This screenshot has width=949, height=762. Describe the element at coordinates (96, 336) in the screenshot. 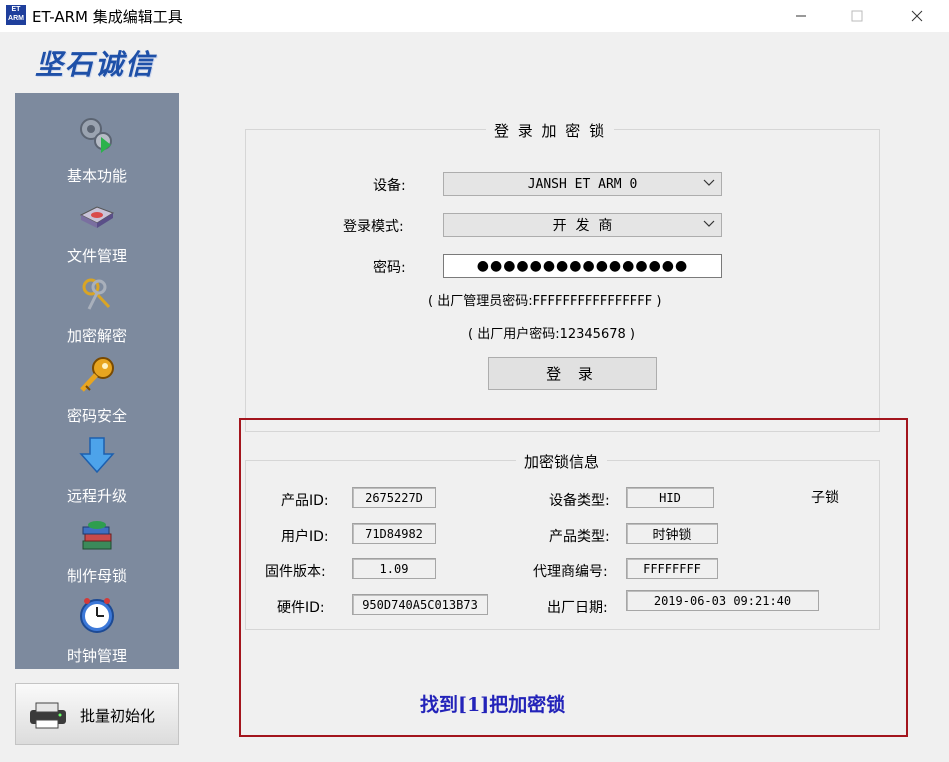

I see `sidebar-item-label: 加密解密` at that location.